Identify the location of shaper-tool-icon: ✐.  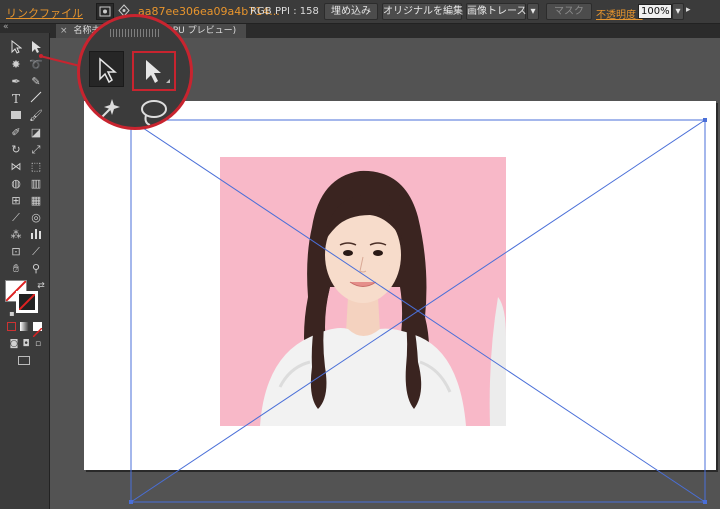
(16, 133).